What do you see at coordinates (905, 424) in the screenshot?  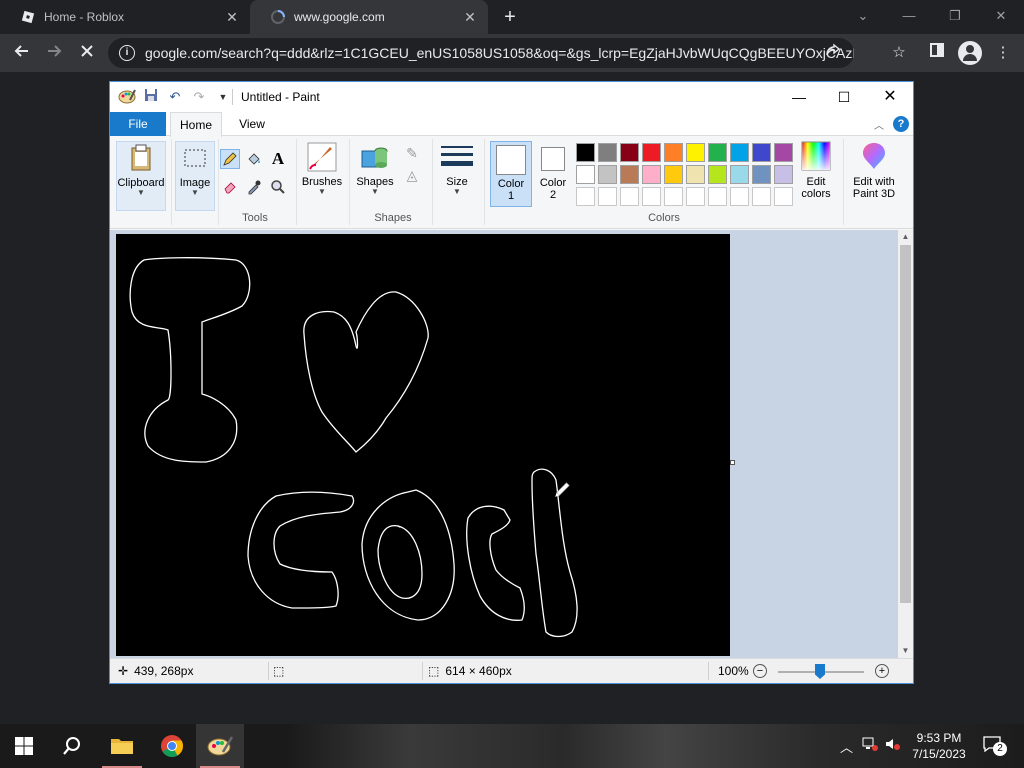 I see `scrollbar-thumb` at bounding box center [905, 424].